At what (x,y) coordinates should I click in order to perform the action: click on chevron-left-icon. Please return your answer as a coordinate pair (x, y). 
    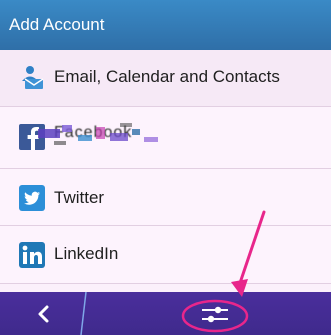
    Looking at the image, I should click on (43, 314).